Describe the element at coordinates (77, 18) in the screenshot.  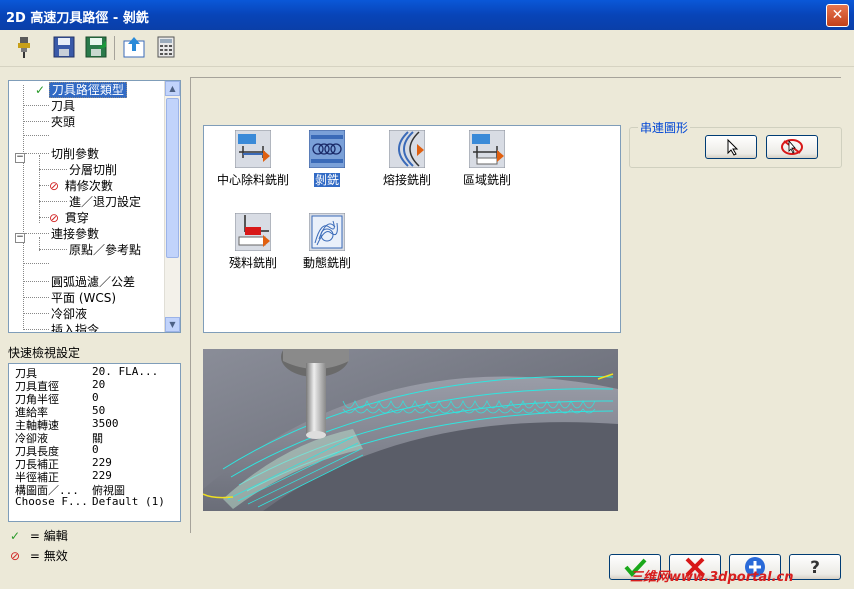
I see `window-title: 2D 高速刀具路徑 - 剝銑` at that location.